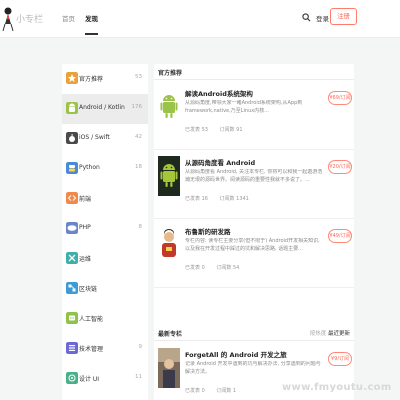 The image size is (400, 400). What do you see at coordinates (137, 107) in the screenshot?
I see `sidebar-item-count: 176` at bounding box center [137, 107].